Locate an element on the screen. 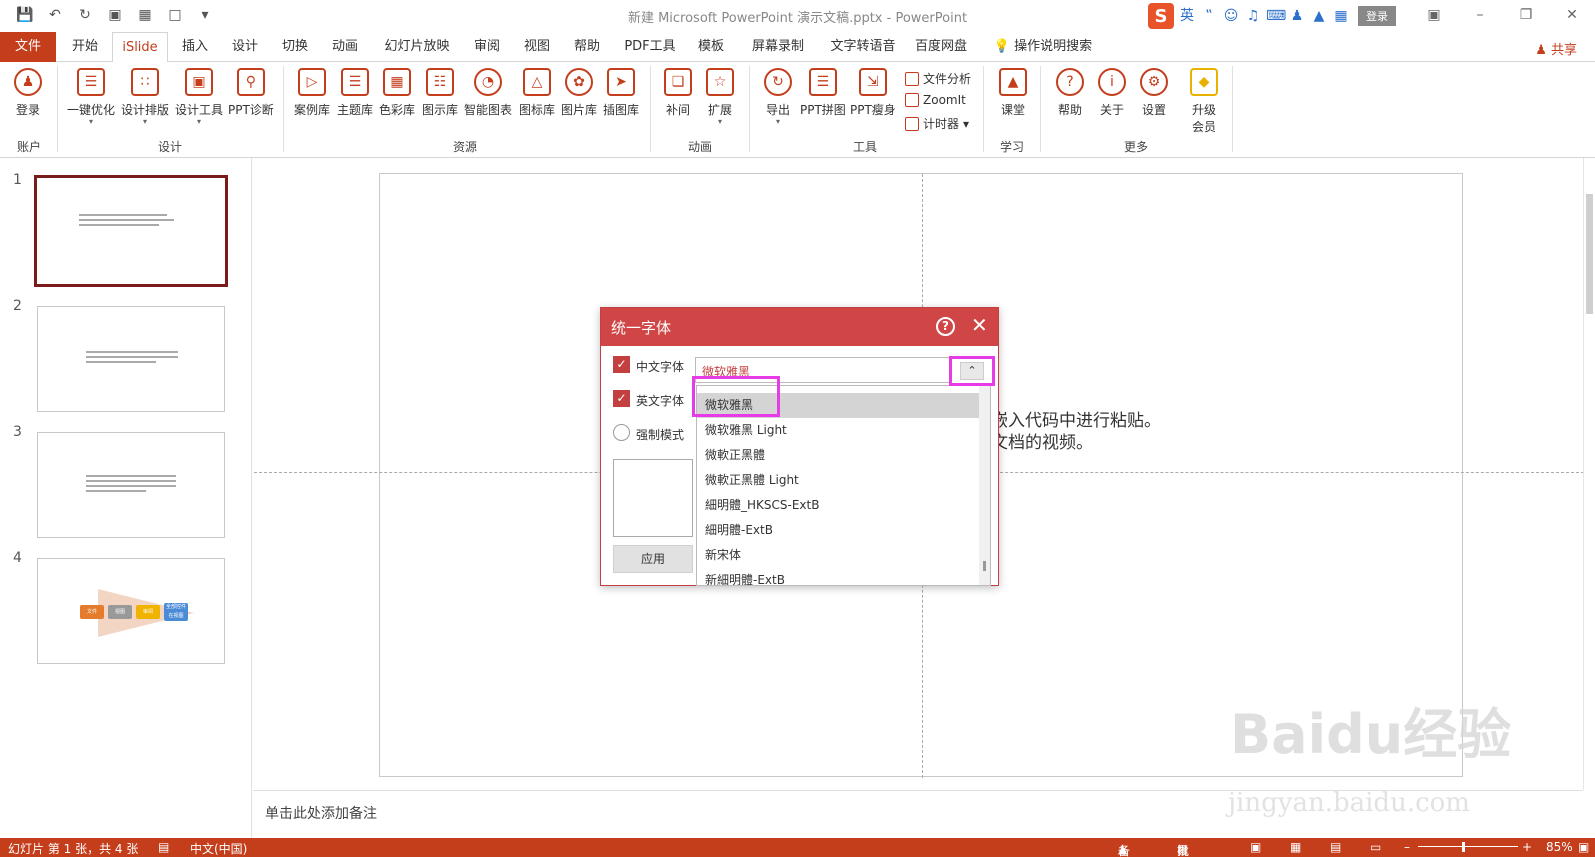 Image resolution: width=1595 pixels, height=857 pixels. illustration-library-button: ➤ 插图库 is located at coordinates (621, 93).